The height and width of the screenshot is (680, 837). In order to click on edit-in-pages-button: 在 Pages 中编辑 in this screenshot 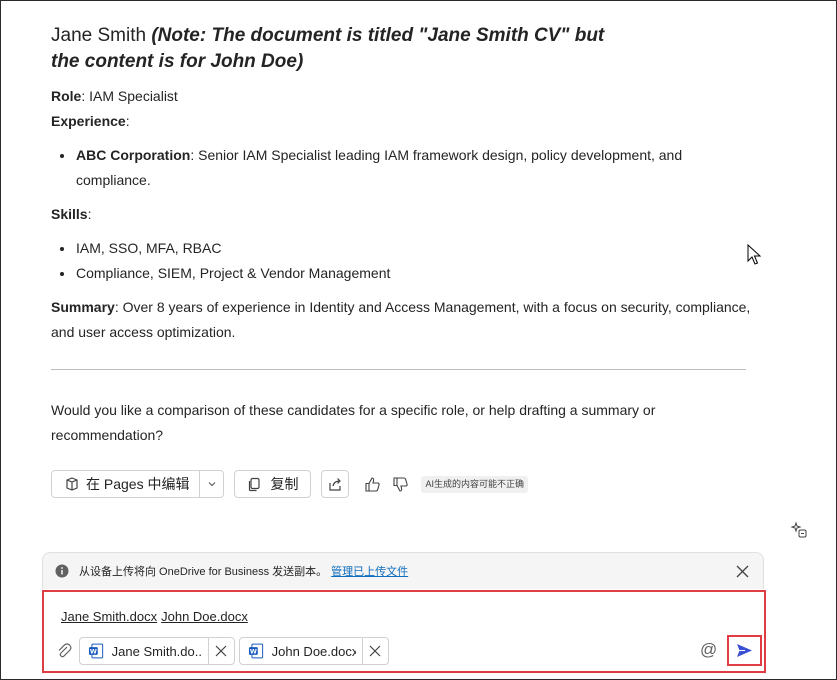, I will do `click(126, 484)`.